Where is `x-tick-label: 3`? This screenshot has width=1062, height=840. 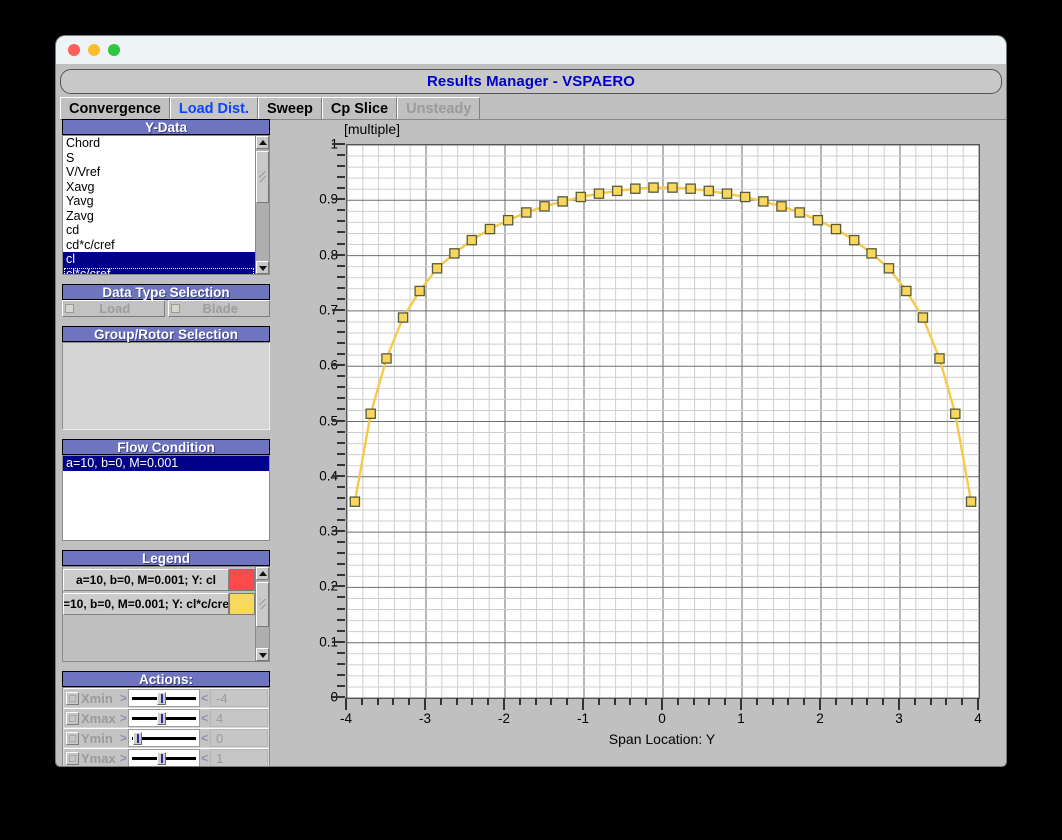 x-tick-label: 3 is located at coordinates (899, 718).